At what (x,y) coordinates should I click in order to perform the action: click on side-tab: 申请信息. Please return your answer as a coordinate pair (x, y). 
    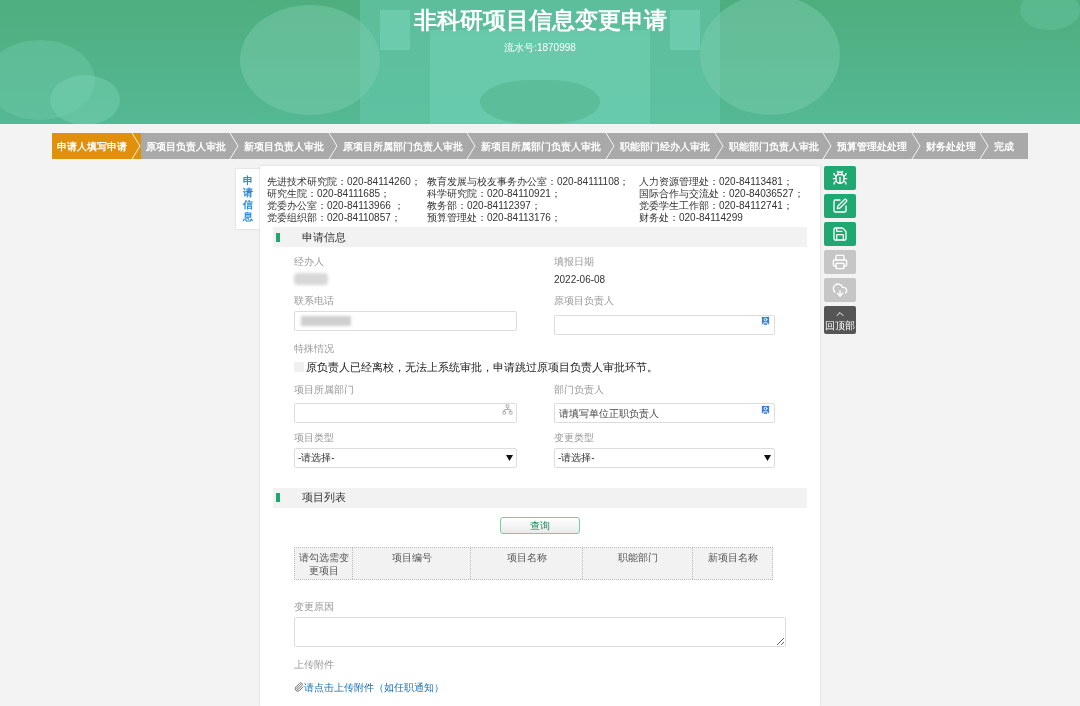
    Looking at the image, I should click on (248, 199).